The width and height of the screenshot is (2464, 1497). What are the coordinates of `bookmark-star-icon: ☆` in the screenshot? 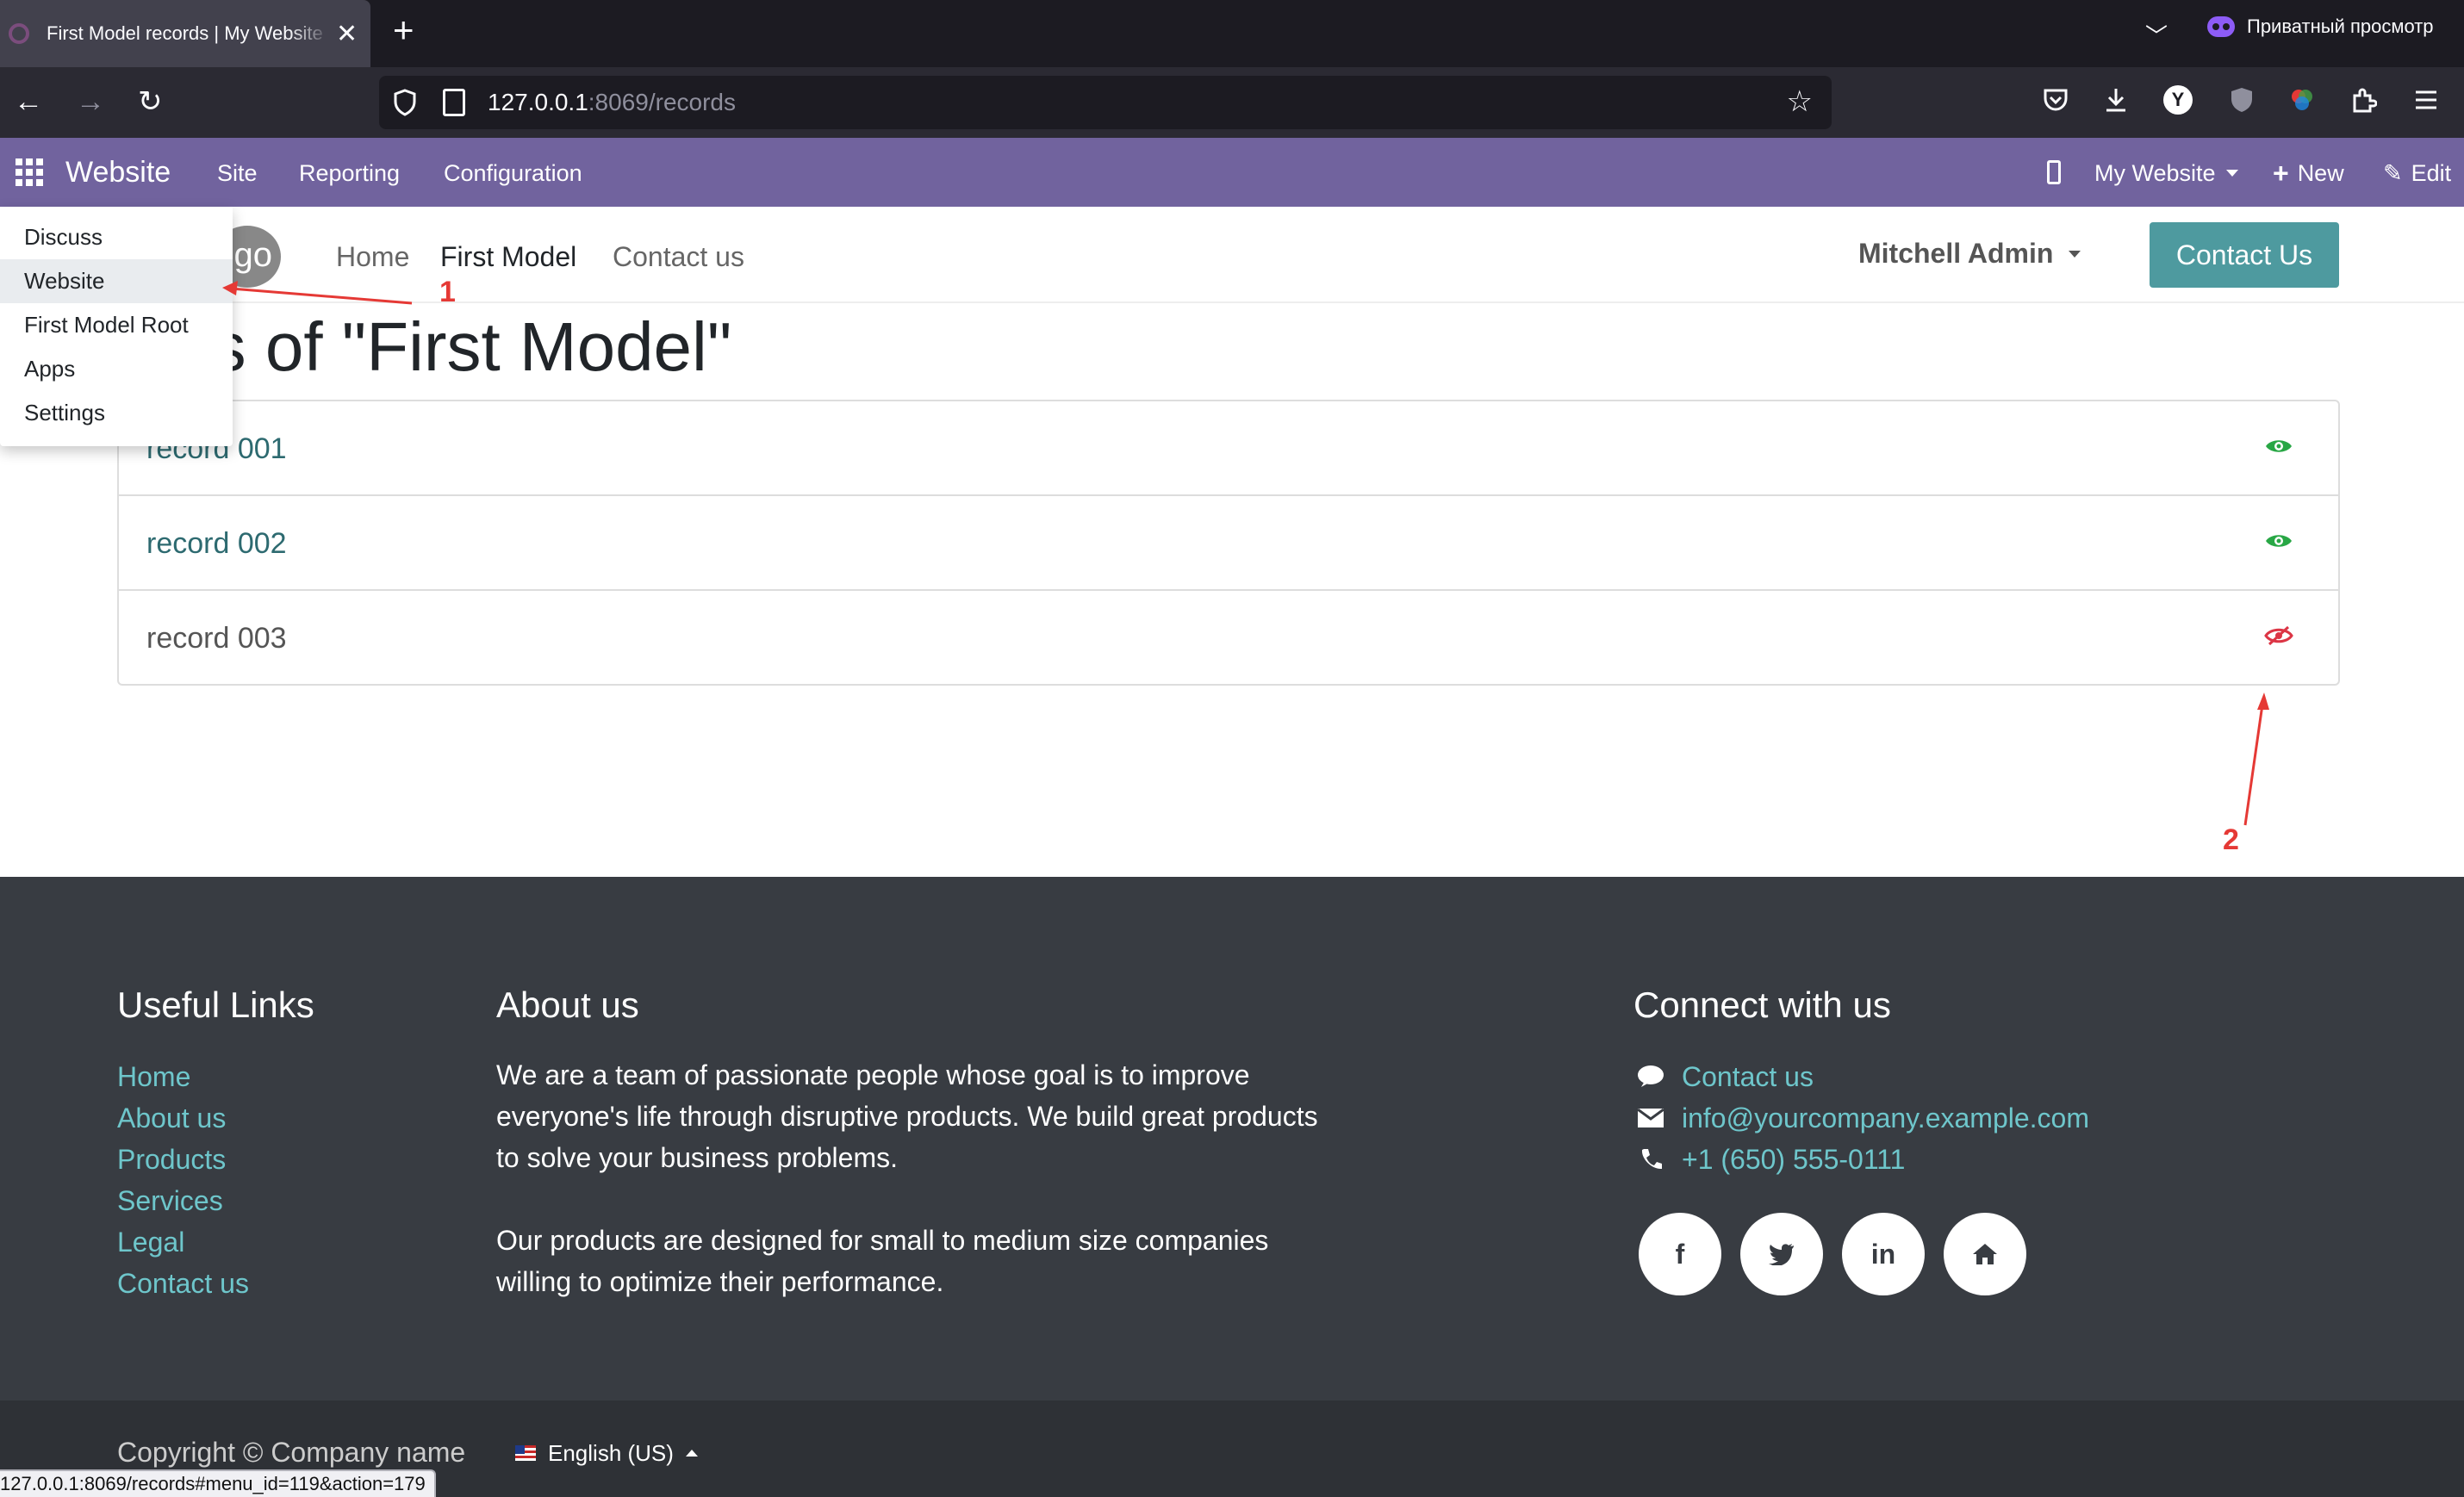 It's located at (1800, 101).